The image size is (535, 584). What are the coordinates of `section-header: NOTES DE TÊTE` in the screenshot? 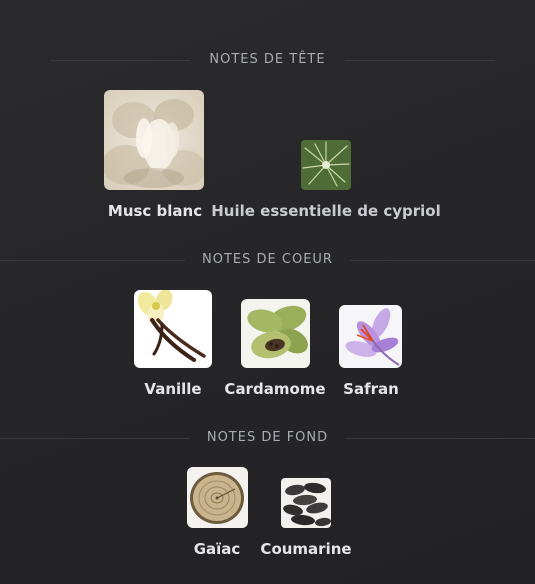 It's located at (267, 60).